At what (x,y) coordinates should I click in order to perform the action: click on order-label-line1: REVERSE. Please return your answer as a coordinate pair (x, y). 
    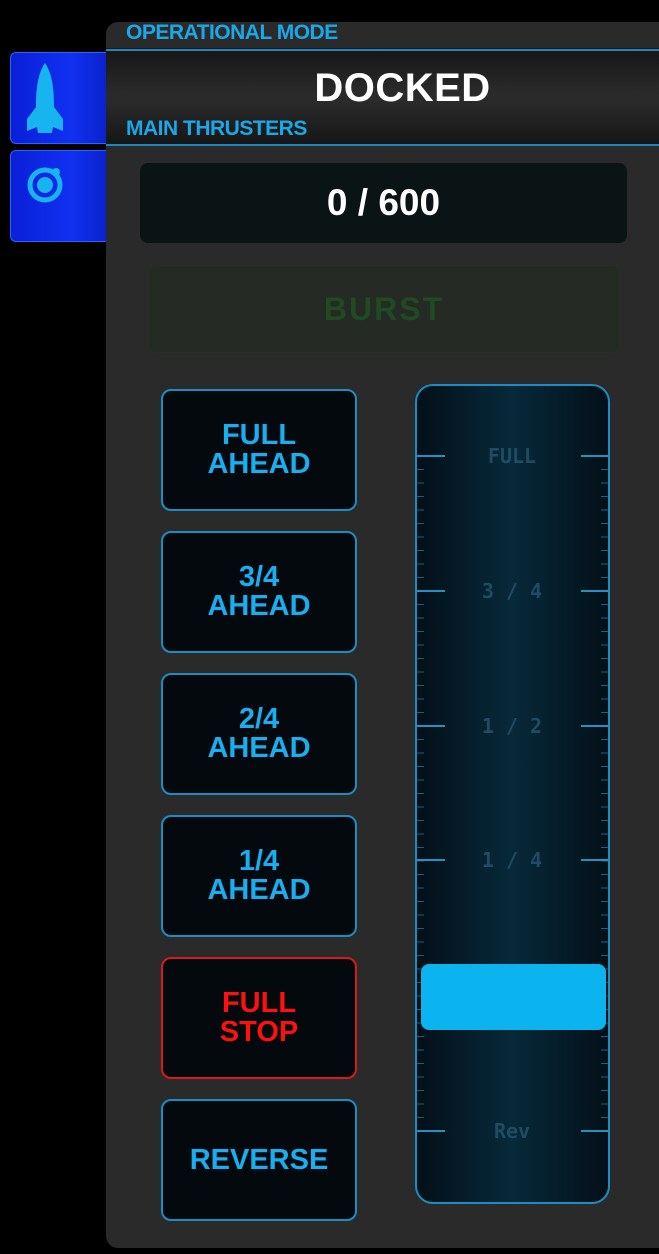
    Looking at the image, I should click on (259, 1159).